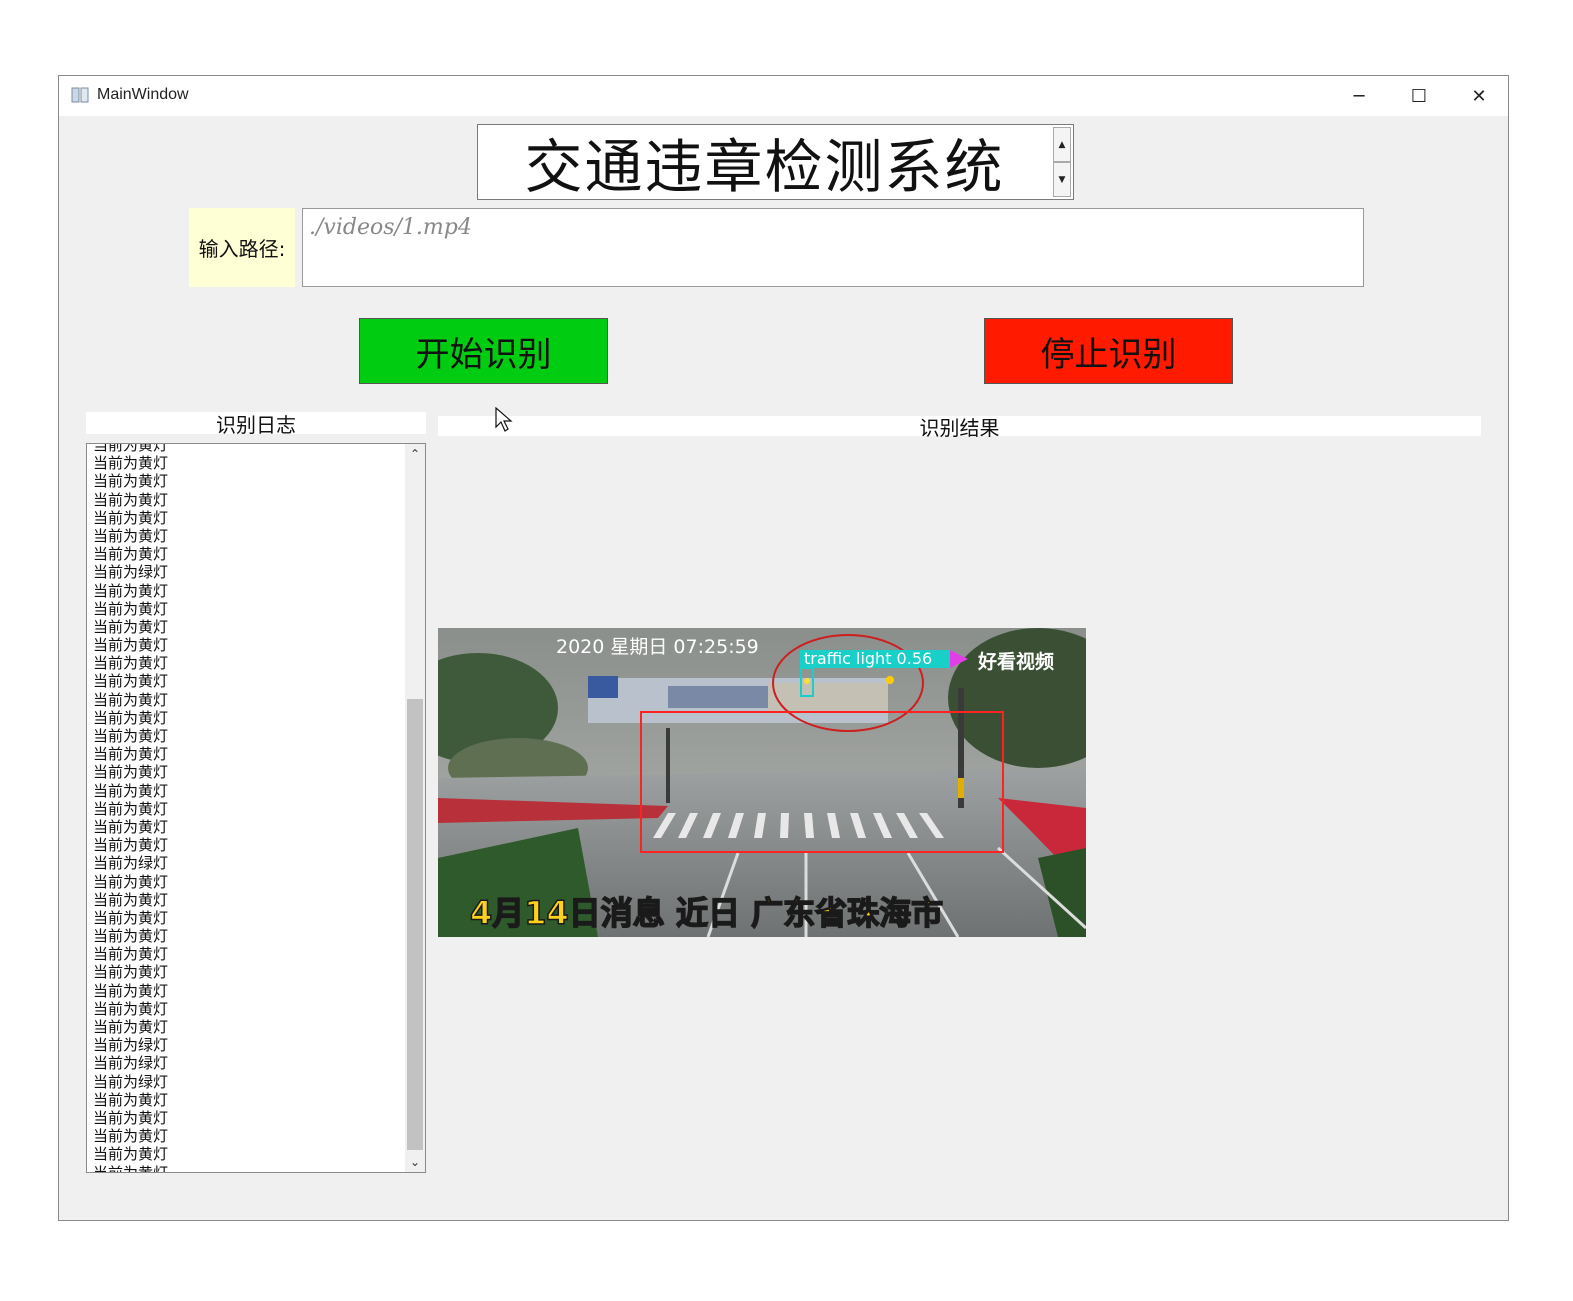 The width and height of the screenshot is (1573, 1301). What do you see at coordinates (1479, 96) in the screenshot?
I see `close-button: ✕` at bounding box center [1479, 96].